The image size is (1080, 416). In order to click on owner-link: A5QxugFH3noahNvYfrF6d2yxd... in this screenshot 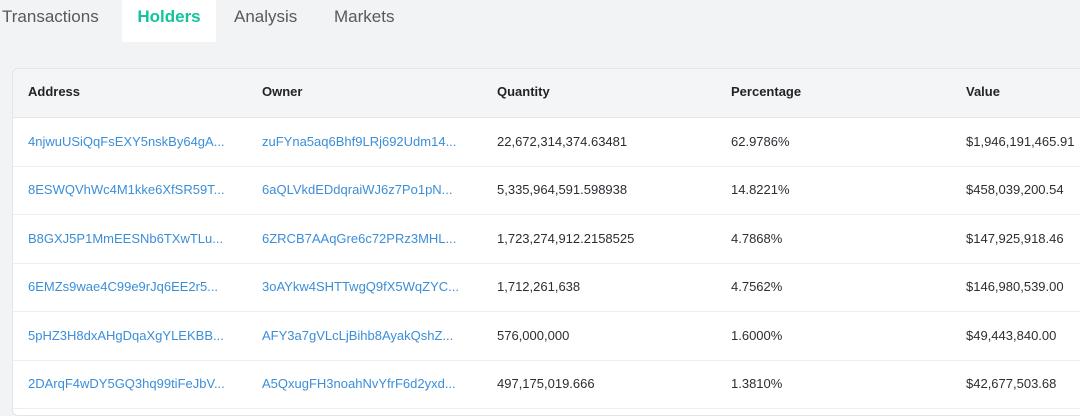, I will do `click(364, 384)`.